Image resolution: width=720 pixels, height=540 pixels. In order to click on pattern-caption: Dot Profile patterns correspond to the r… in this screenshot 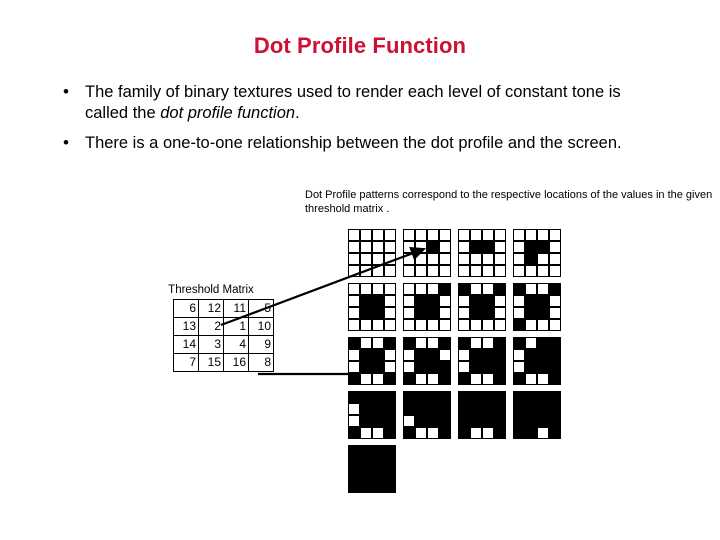, I will do `click(509, 202)`.